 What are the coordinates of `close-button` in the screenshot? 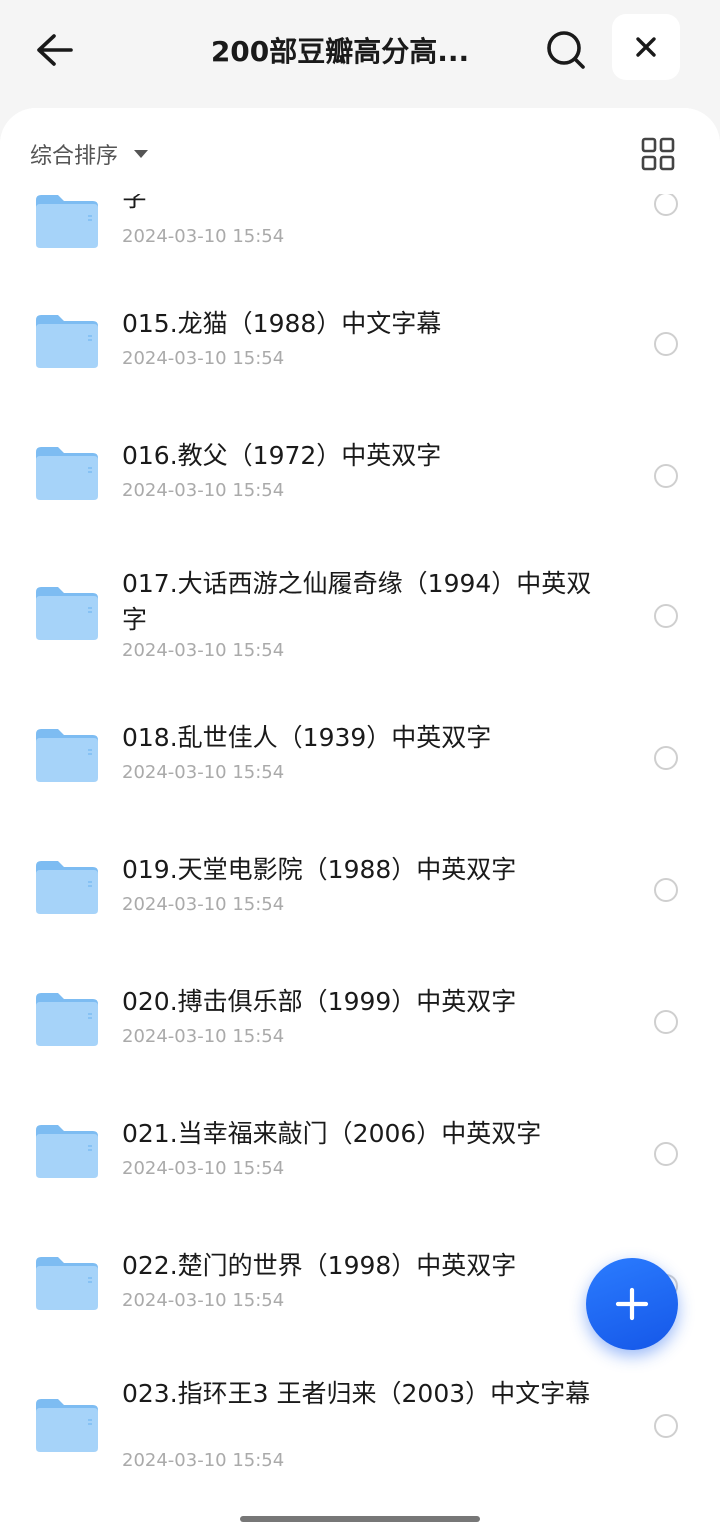 It's located at (646, 47).